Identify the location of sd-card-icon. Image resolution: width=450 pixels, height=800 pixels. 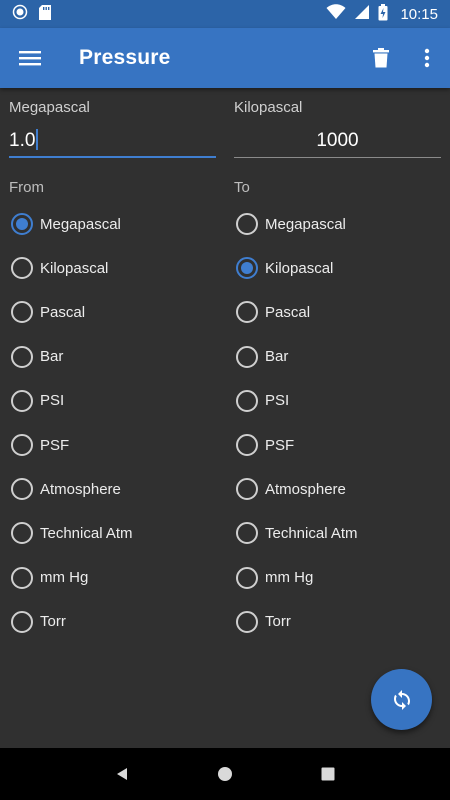
(45, 14).